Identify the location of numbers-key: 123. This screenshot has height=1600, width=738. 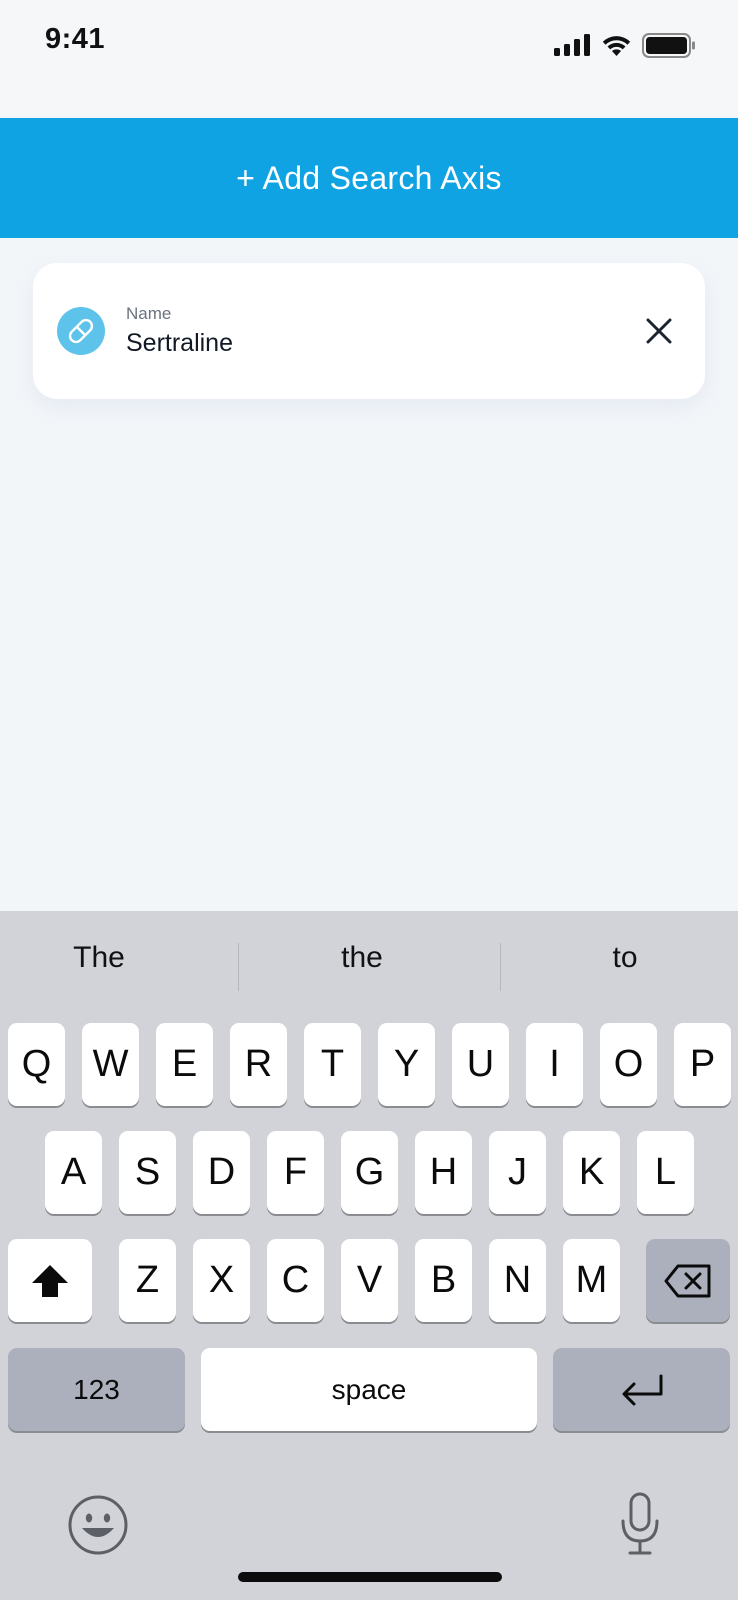
(96, 1389).